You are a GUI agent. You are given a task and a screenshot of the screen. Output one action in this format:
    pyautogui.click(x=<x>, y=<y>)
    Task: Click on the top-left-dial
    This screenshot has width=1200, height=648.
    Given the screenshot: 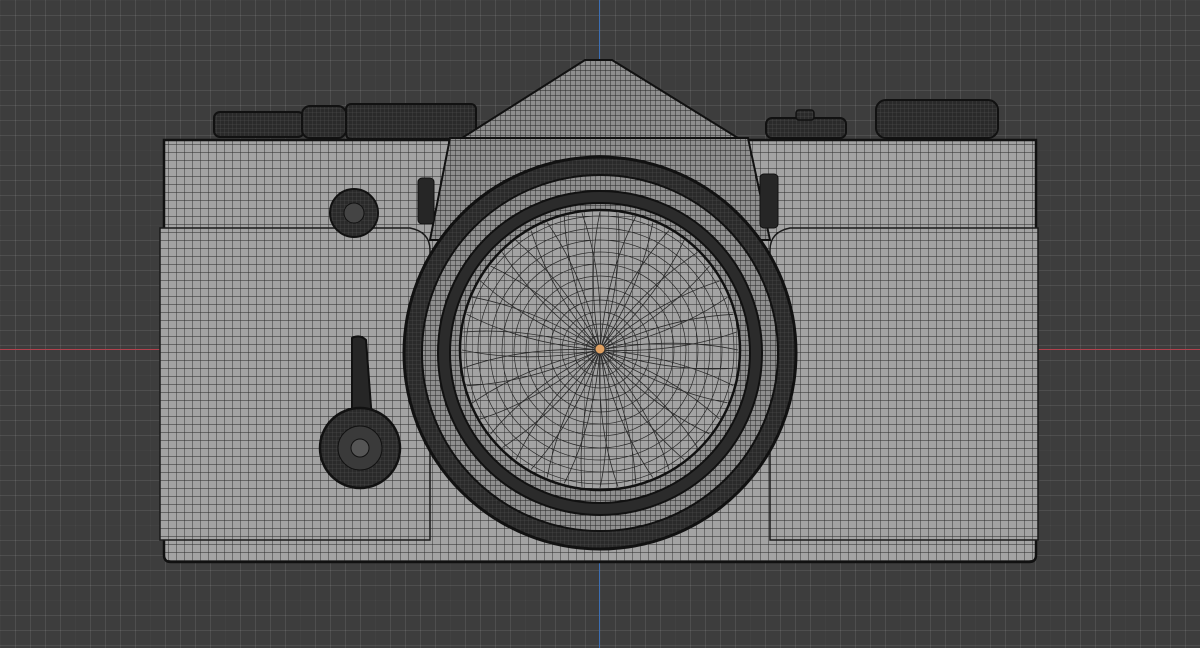 What is the action you would take?
    pyautogui.click(x=345, y=121)
    